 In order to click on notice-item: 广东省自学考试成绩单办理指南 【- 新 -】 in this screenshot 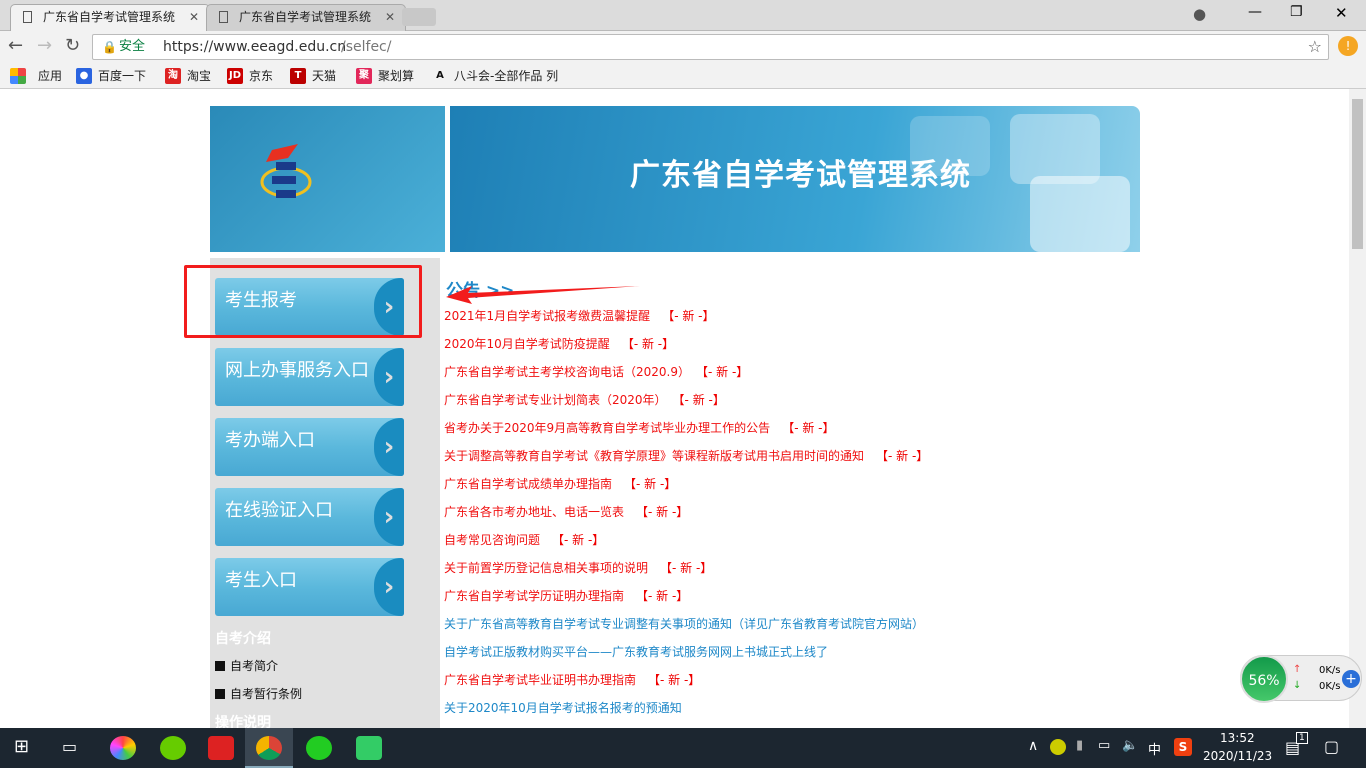, I will do `click(560, 483)`.